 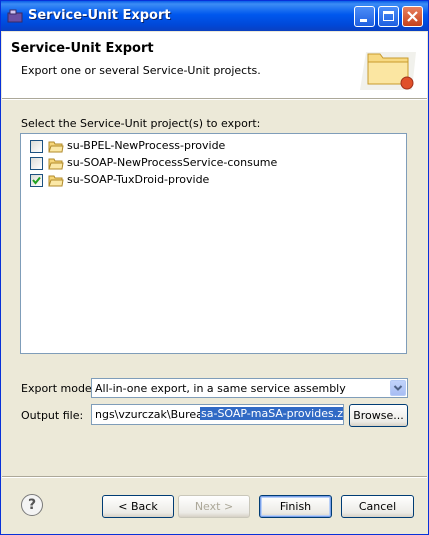 I want to click on title-bar: Service-Unit Export, so click(x=214, y=16).